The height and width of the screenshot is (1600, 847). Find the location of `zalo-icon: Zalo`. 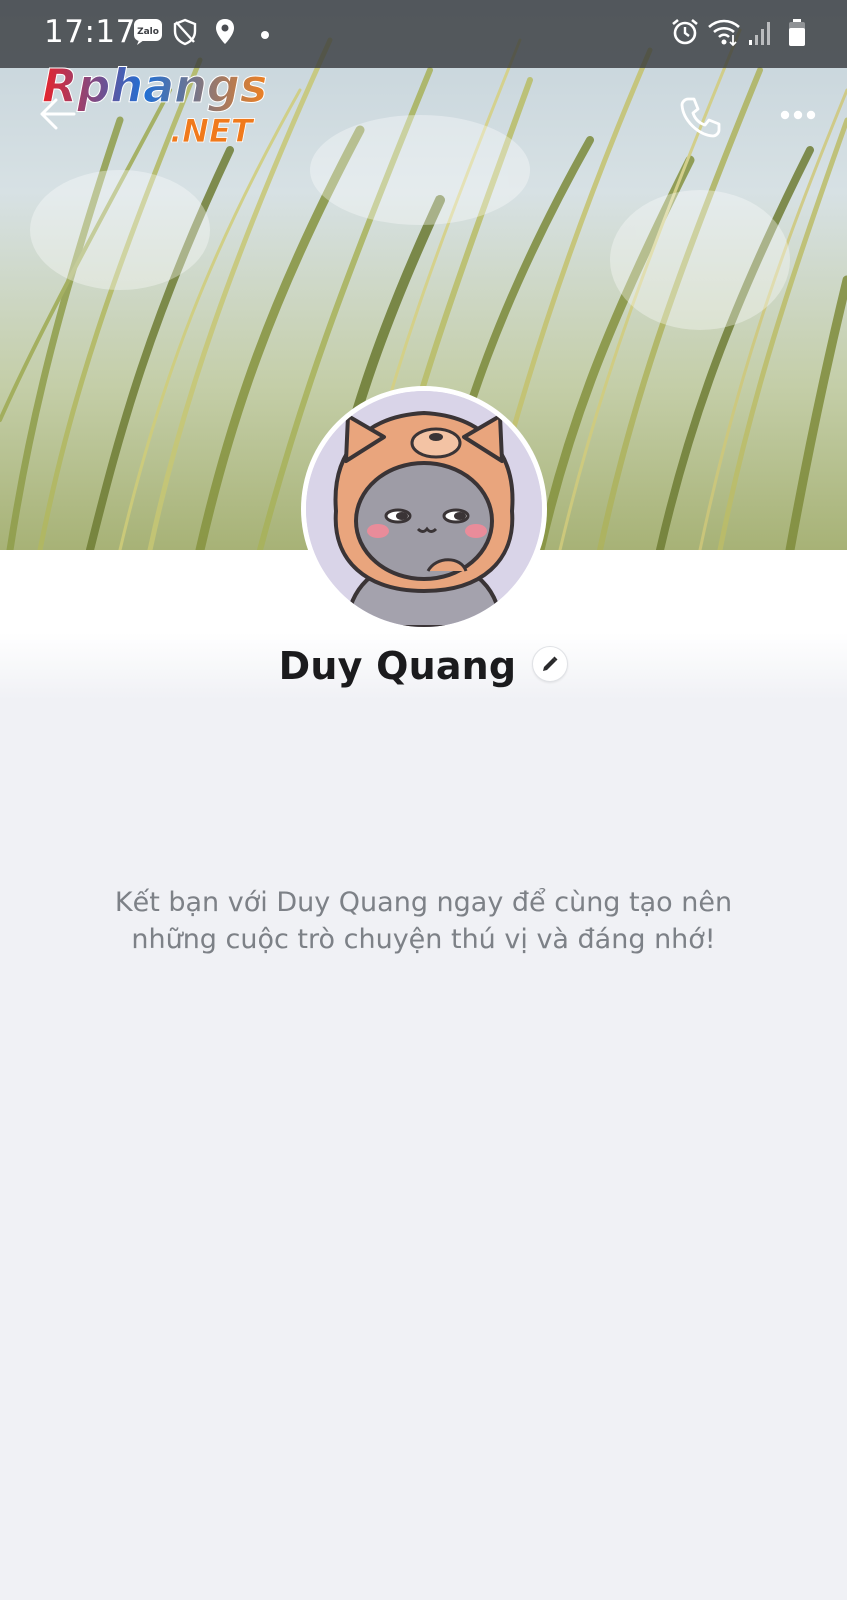

zalo-icon: Zalo is located at coordinates (148, 34).